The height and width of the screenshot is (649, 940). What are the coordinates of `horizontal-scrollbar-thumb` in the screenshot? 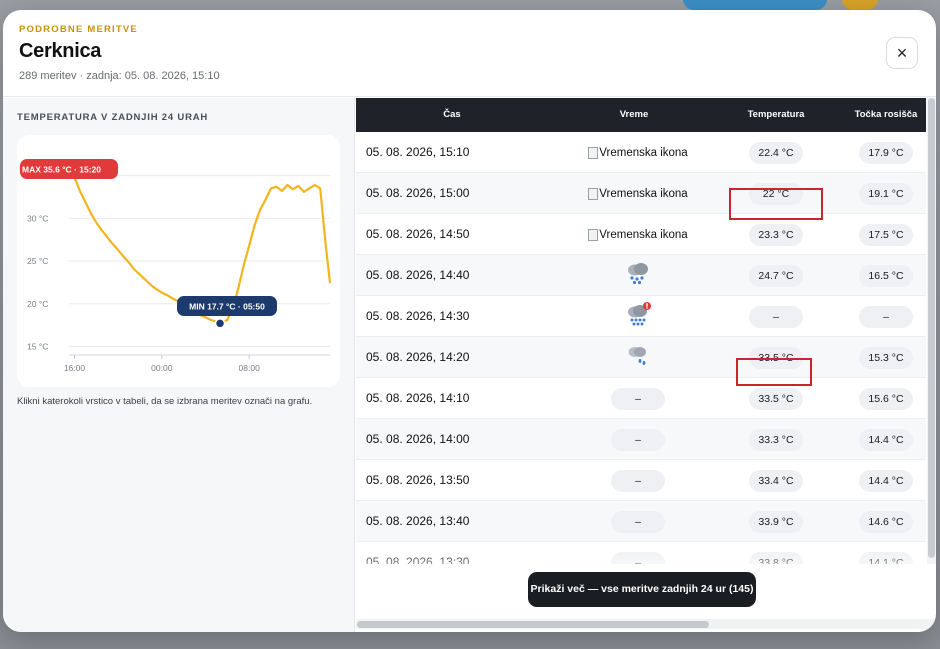 It's located at (533, 624).